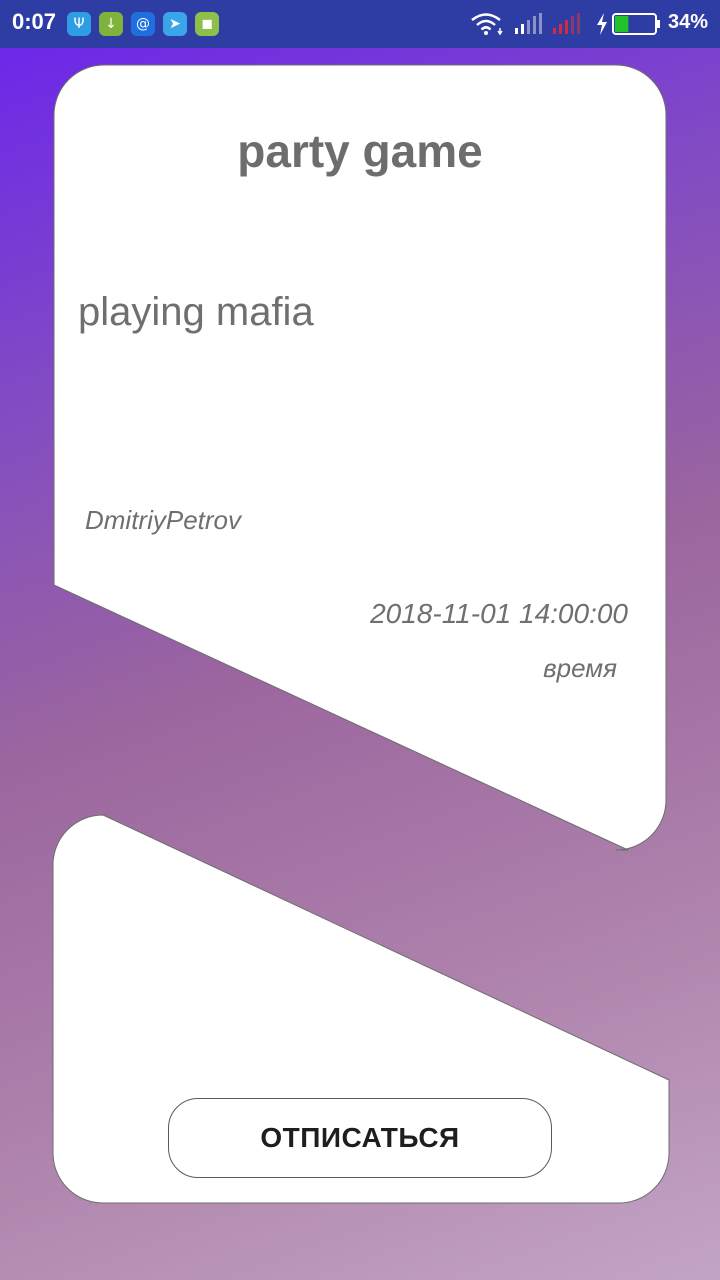  Describe the element at coordinates (79, 24) in the screenshot. I see `usb-debug-icon: Ψ` at that location.